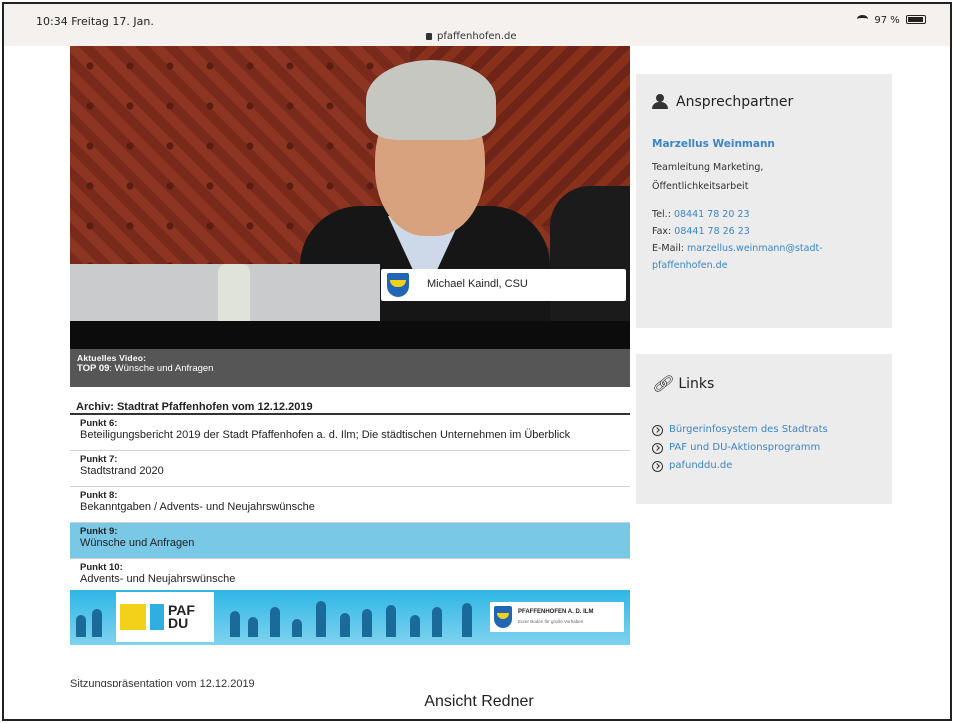 The width and height of the screenshot is (954, 723). What do you see at coordinates (661, 102) in the screenshot?
I see `person-icon` at bounding box center [661, 102].